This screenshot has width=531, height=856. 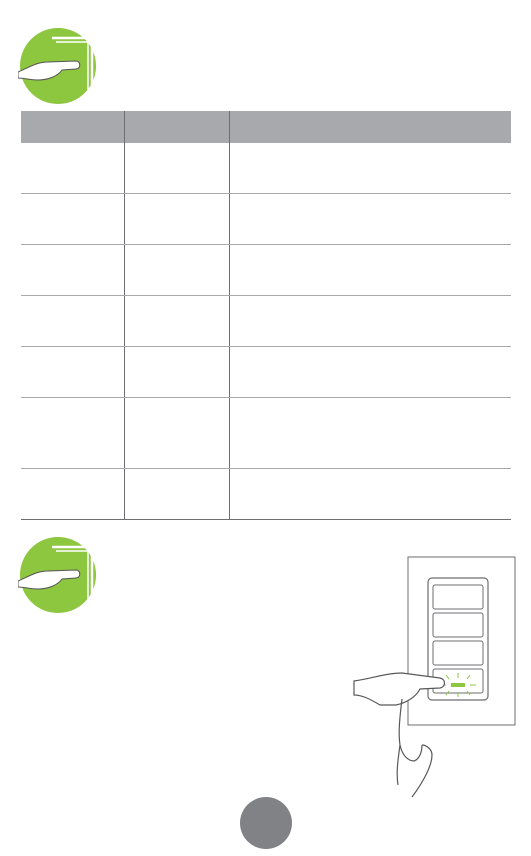 What do you see at coordinates (266, 823) in the screenshot?
I see `page-number-badge` at bounding box center [266, 823].